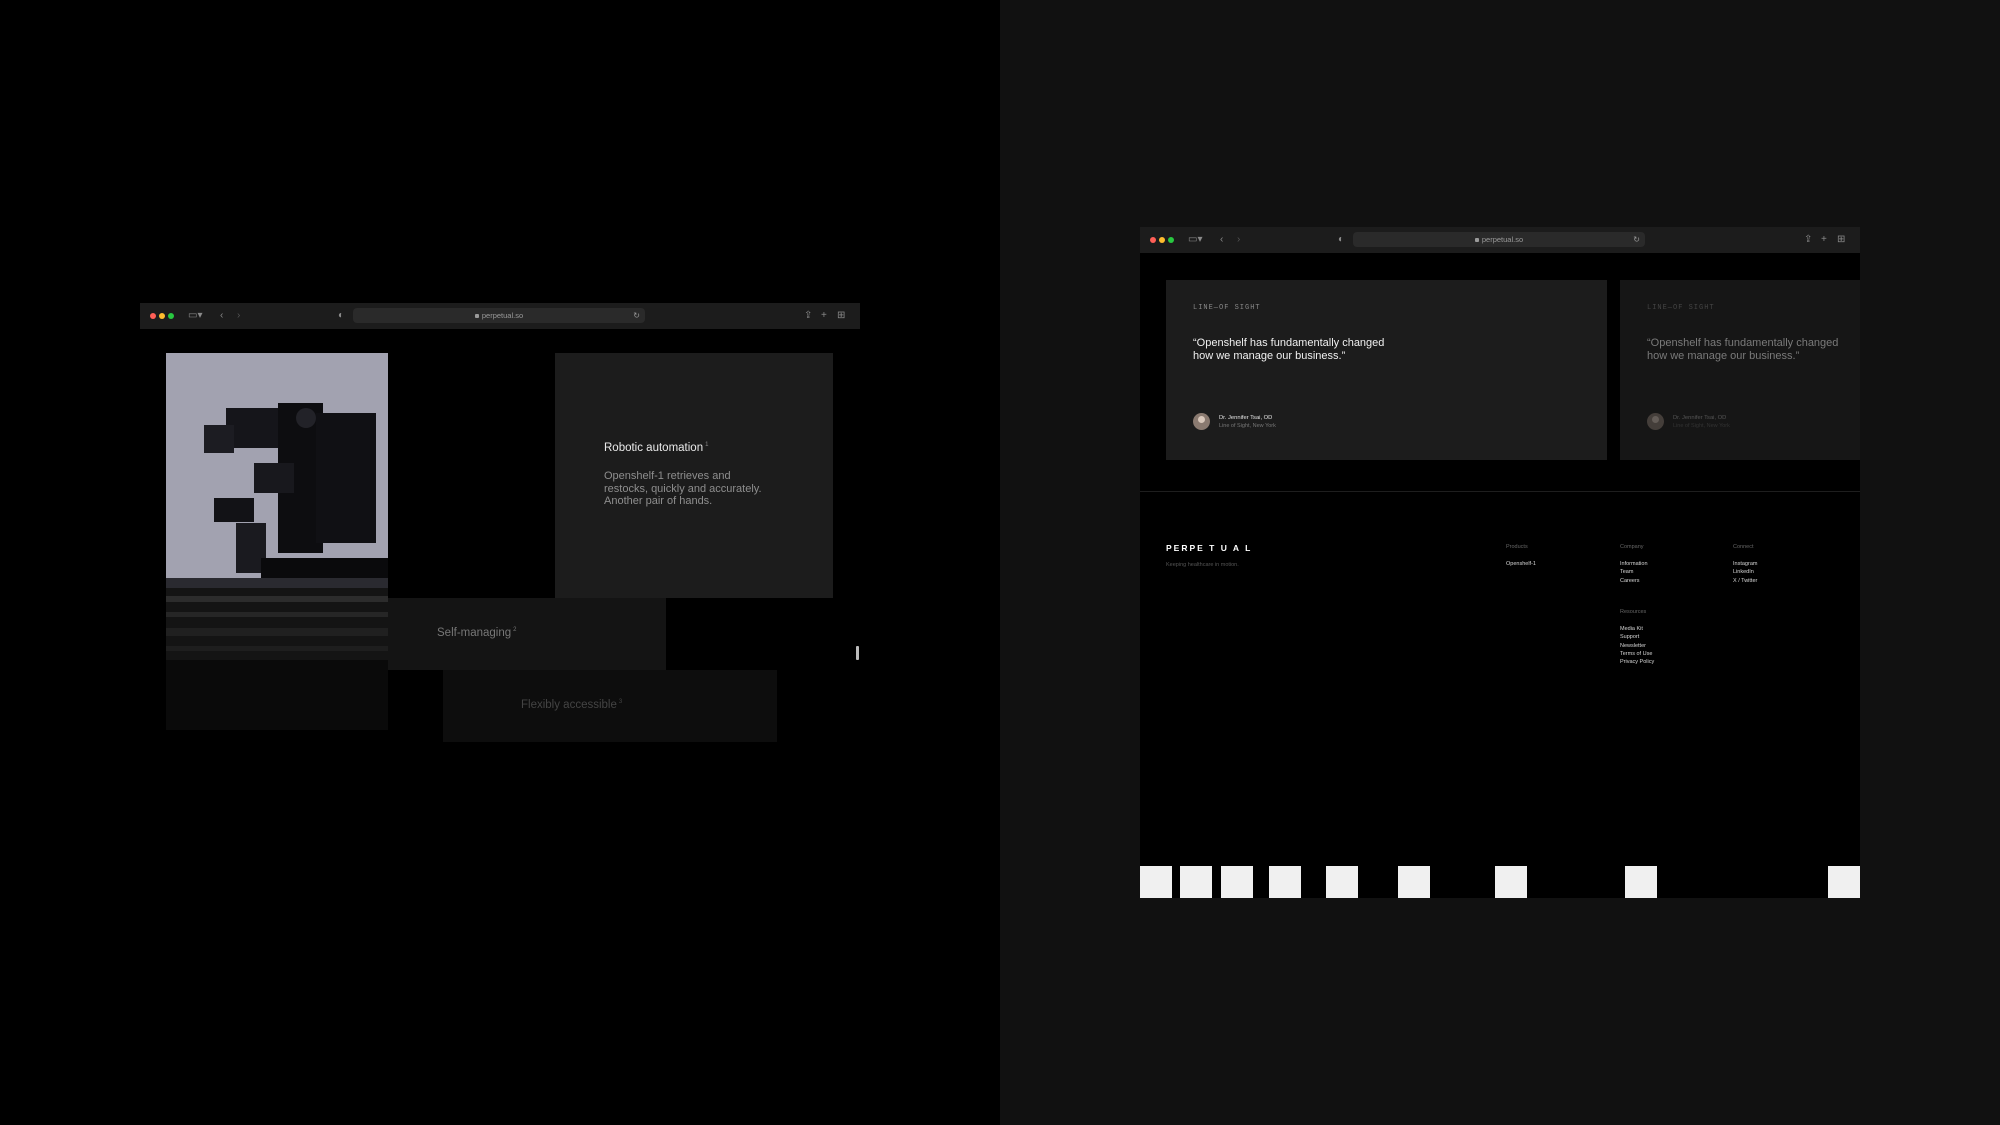 The height and width of the screenshot is (1125, 2000). I want to click on feature-card-flexibly-accessible: Flexibly accessible 3, so click(610, 706).